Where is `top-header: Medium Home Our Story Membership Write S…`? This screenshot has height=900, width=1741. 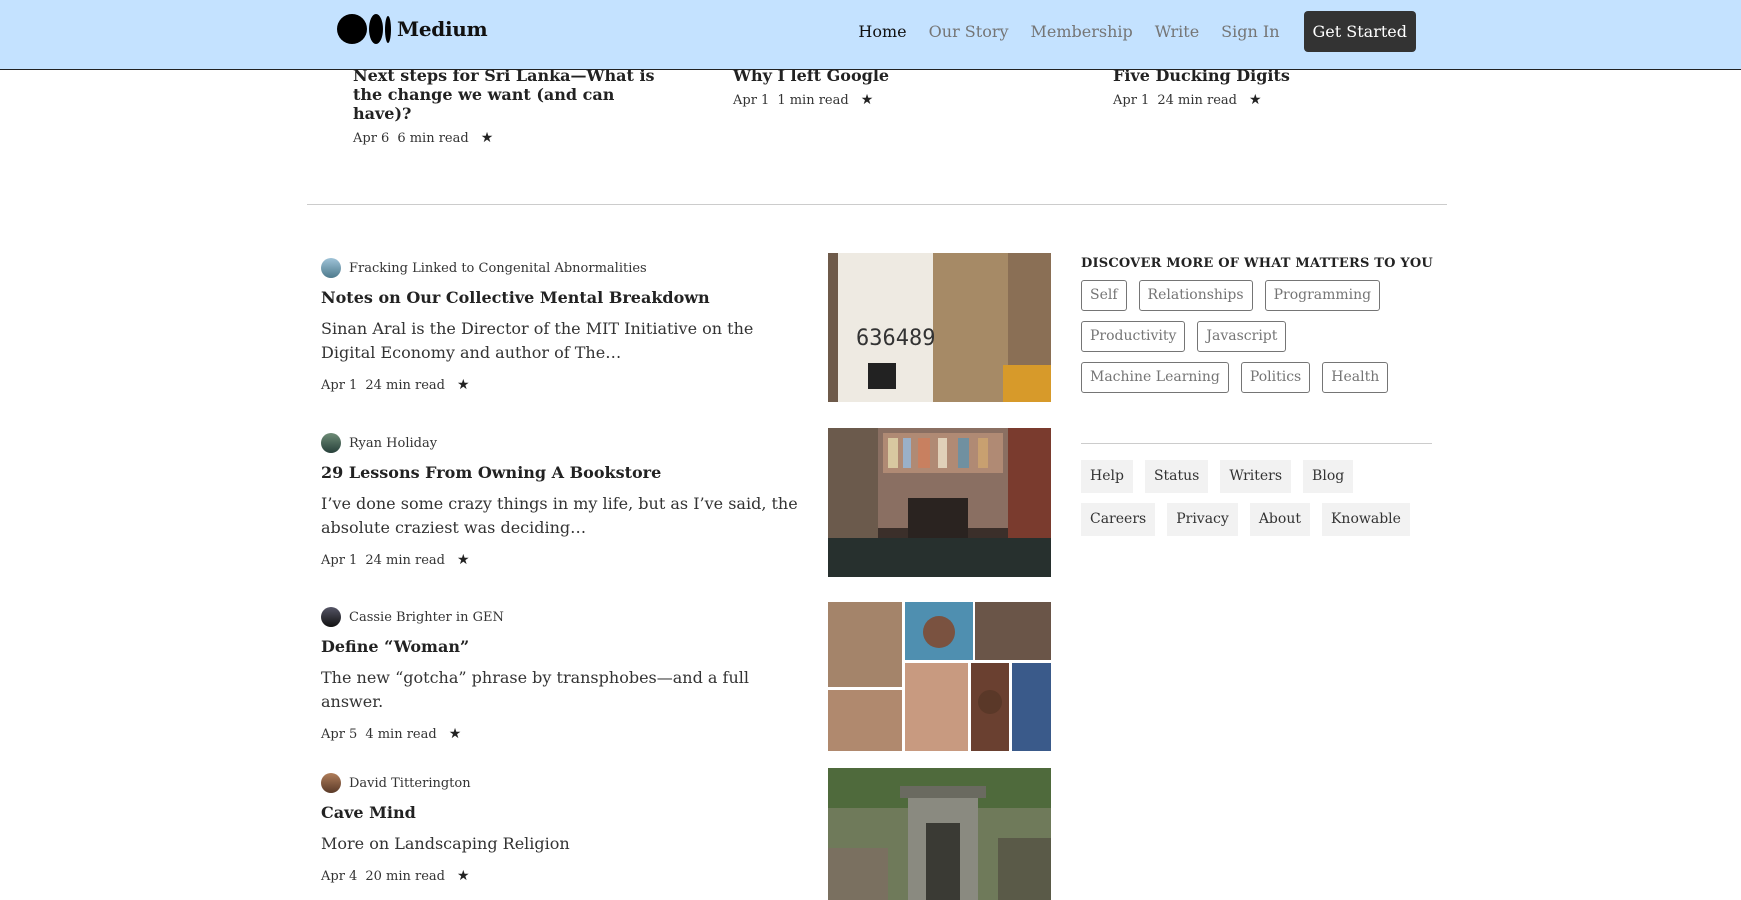 top-header: Medium Home Our Story Membership Write S… is located at coordinates (870, 35).